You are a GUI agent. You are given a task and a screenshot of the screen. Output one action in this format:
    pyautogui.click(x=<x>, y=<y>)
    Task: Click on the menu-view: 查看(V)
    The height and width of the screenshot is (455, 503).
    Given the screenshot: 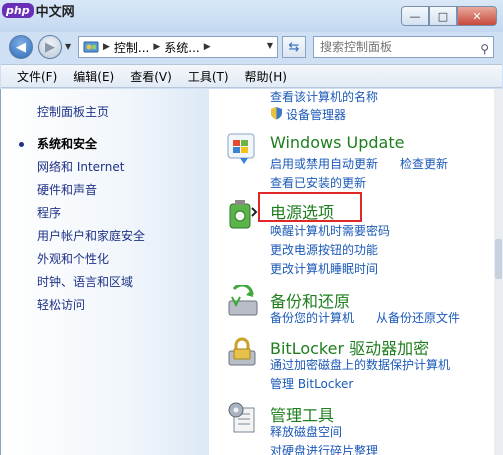 What is the action you would take?
    pyautogui.click(x=151, y=76)
    